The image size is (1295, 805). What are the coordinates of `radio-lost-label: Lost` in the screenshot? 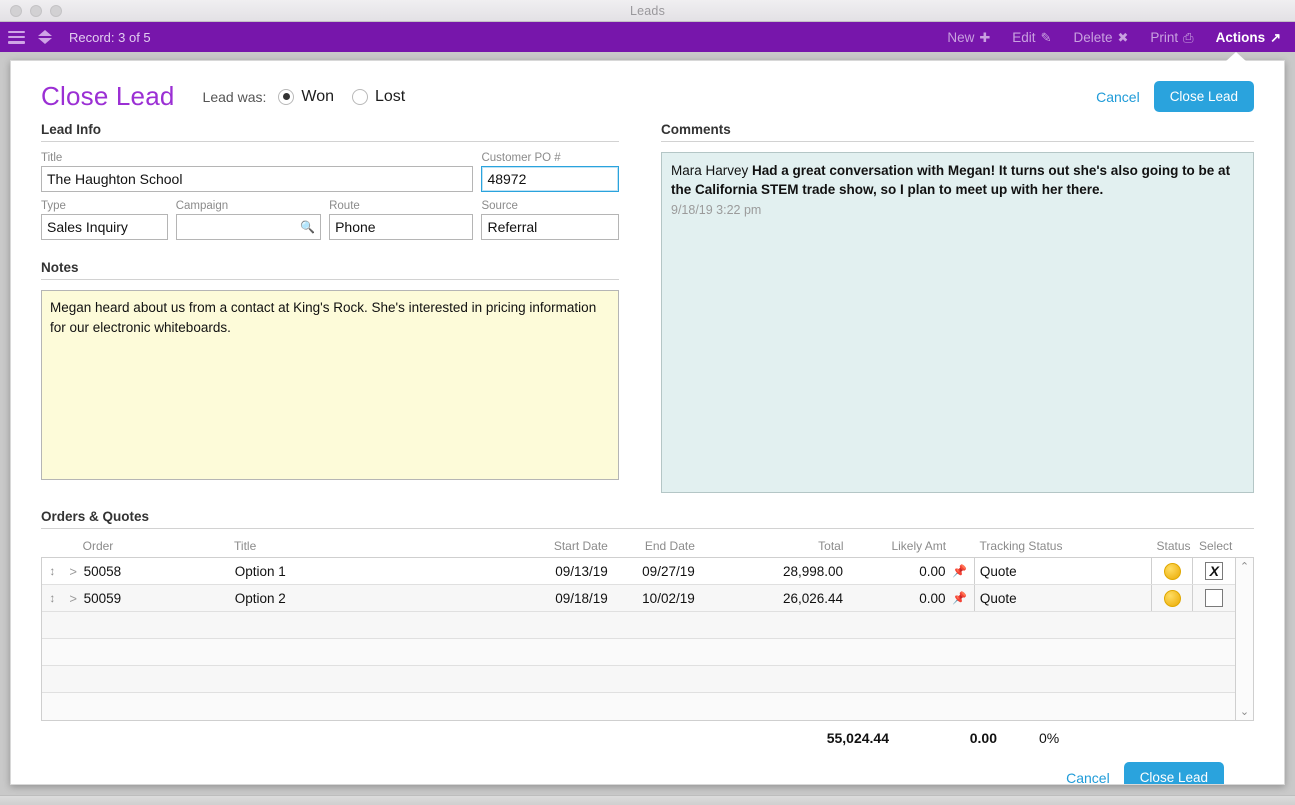 It's located at (390, 96).